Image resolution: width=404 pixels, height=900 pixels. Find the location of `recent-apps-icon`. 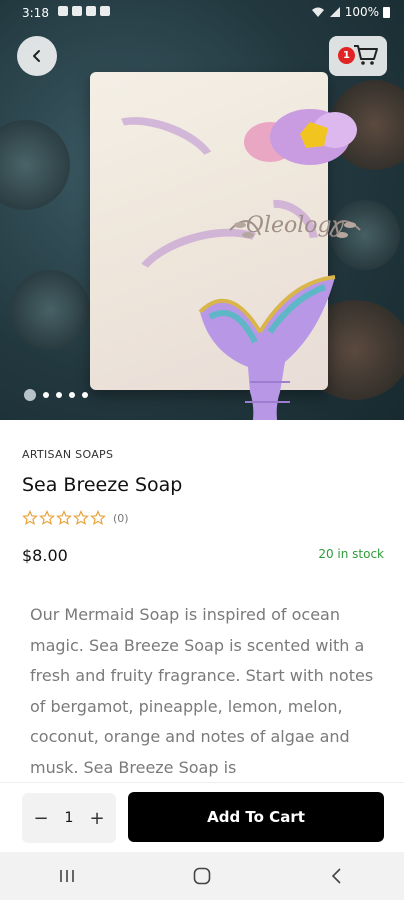

recent-apps-icon is located at coordinates (67, 876).